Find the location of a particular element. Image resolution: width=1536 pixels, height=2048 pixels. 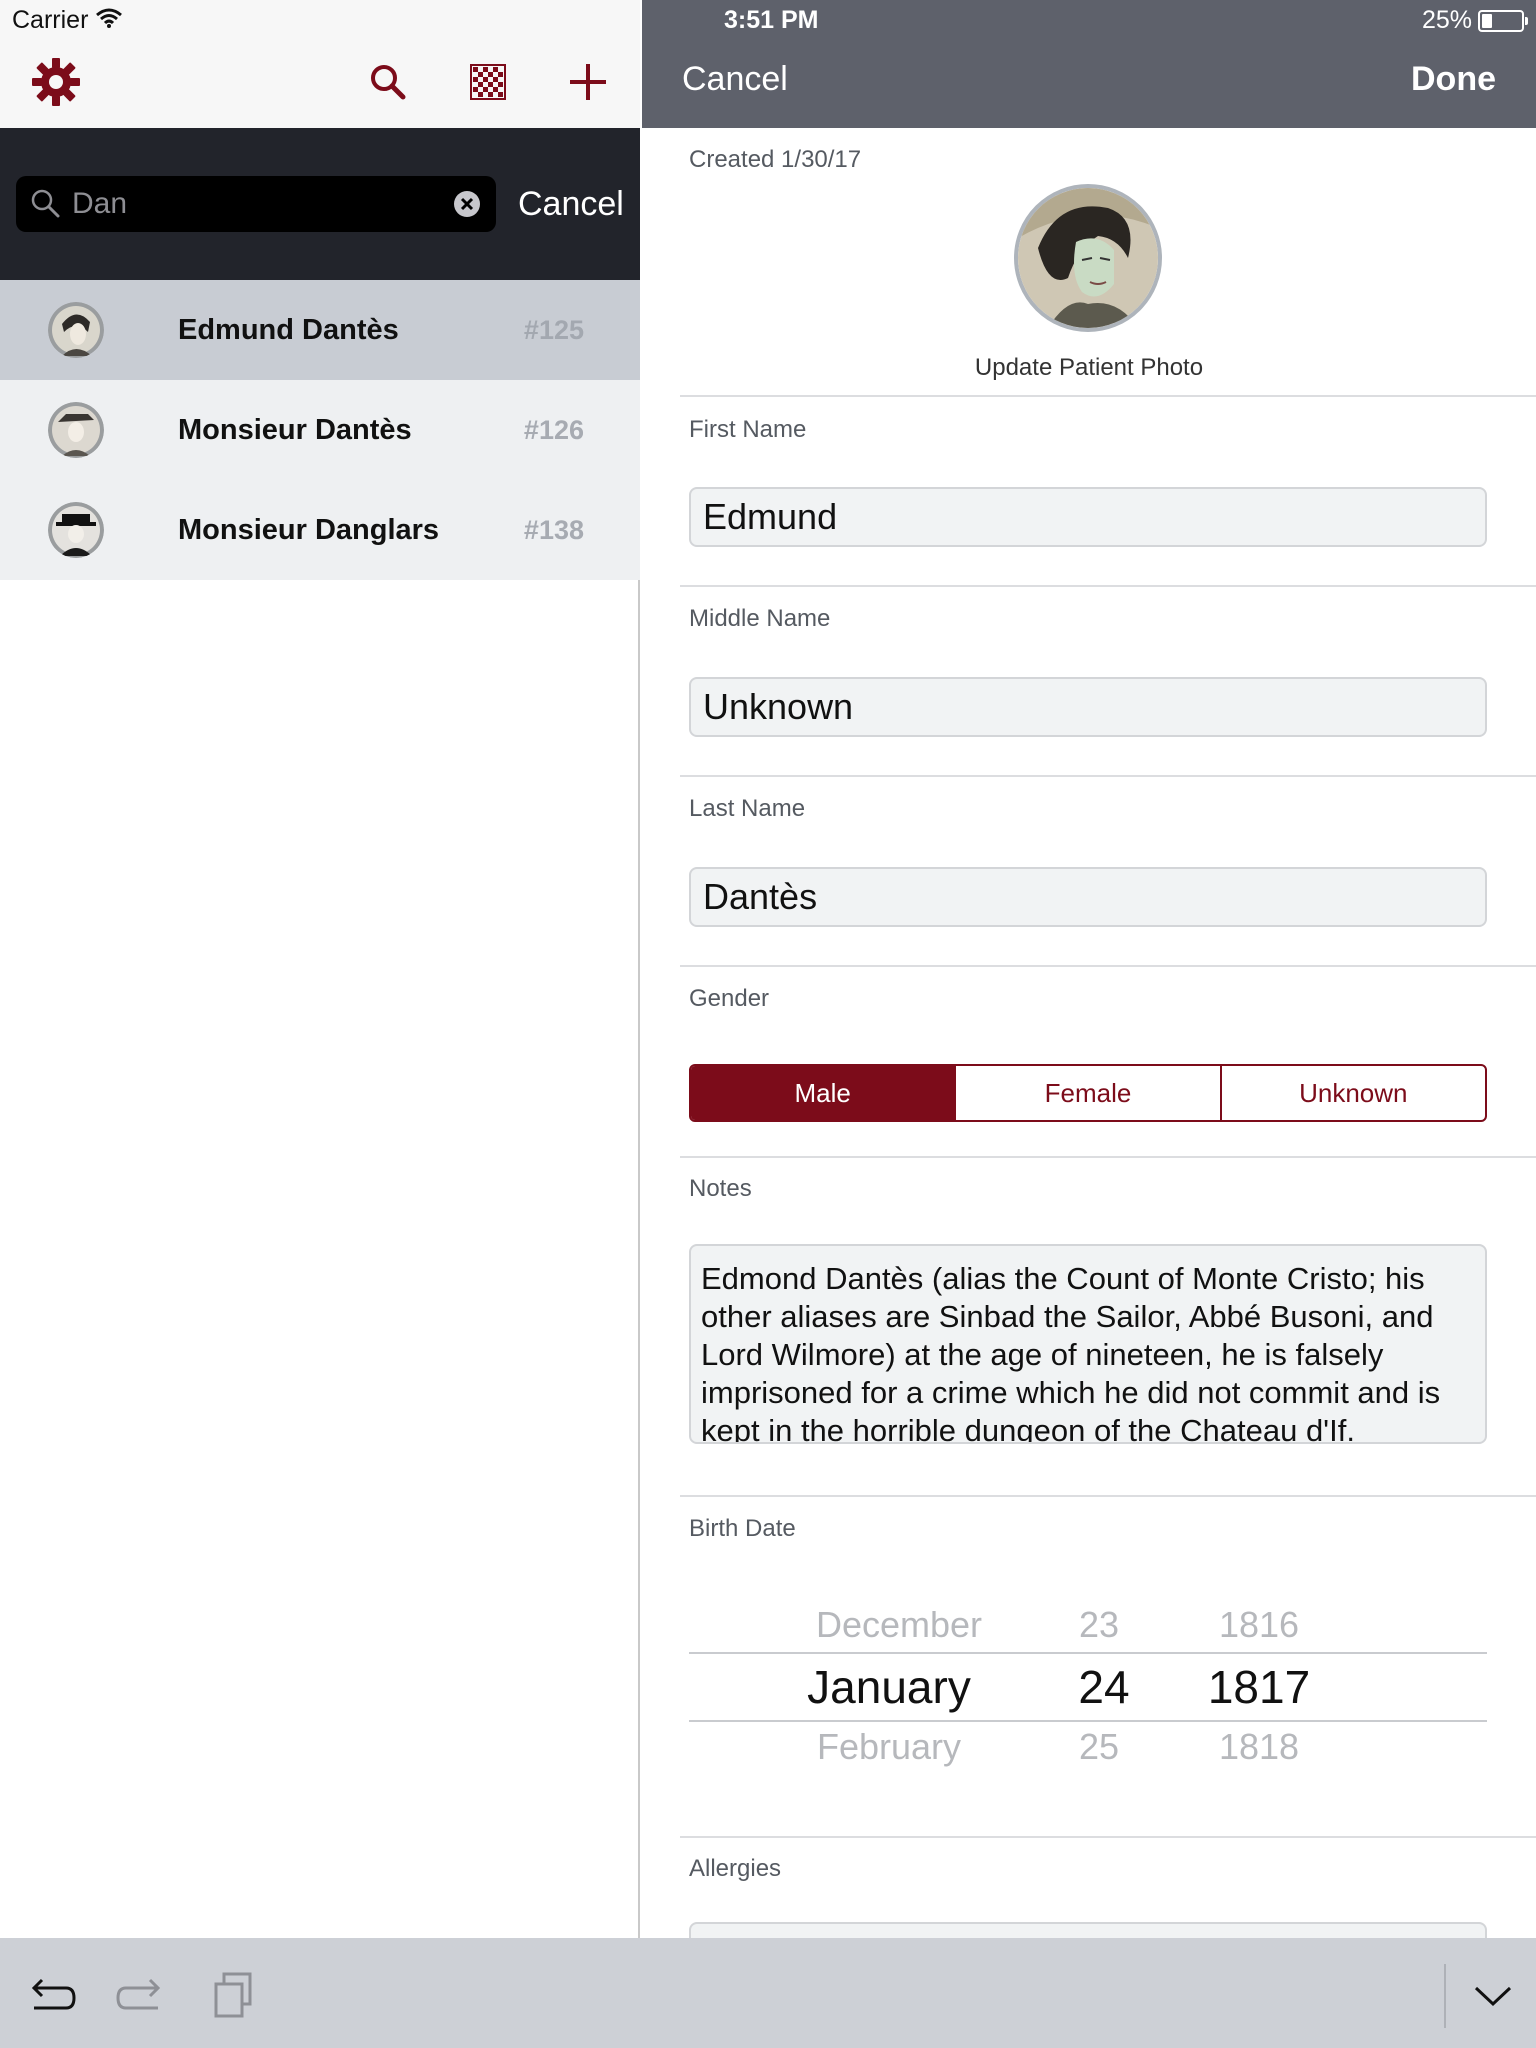

battery-icon is located at coordinates (1503, 20).